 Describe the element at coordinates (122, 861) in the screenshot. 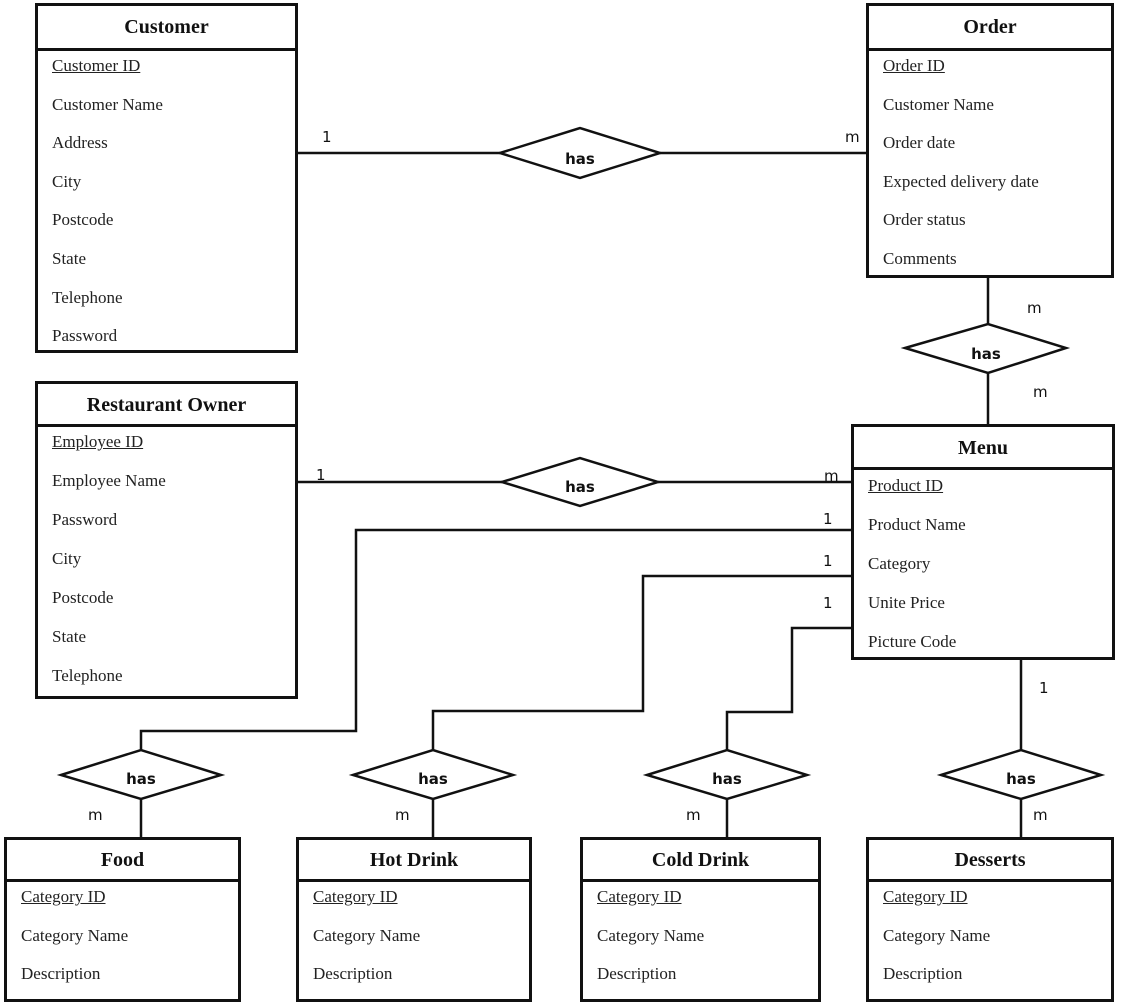

I see `entity-title: Food` at that location.